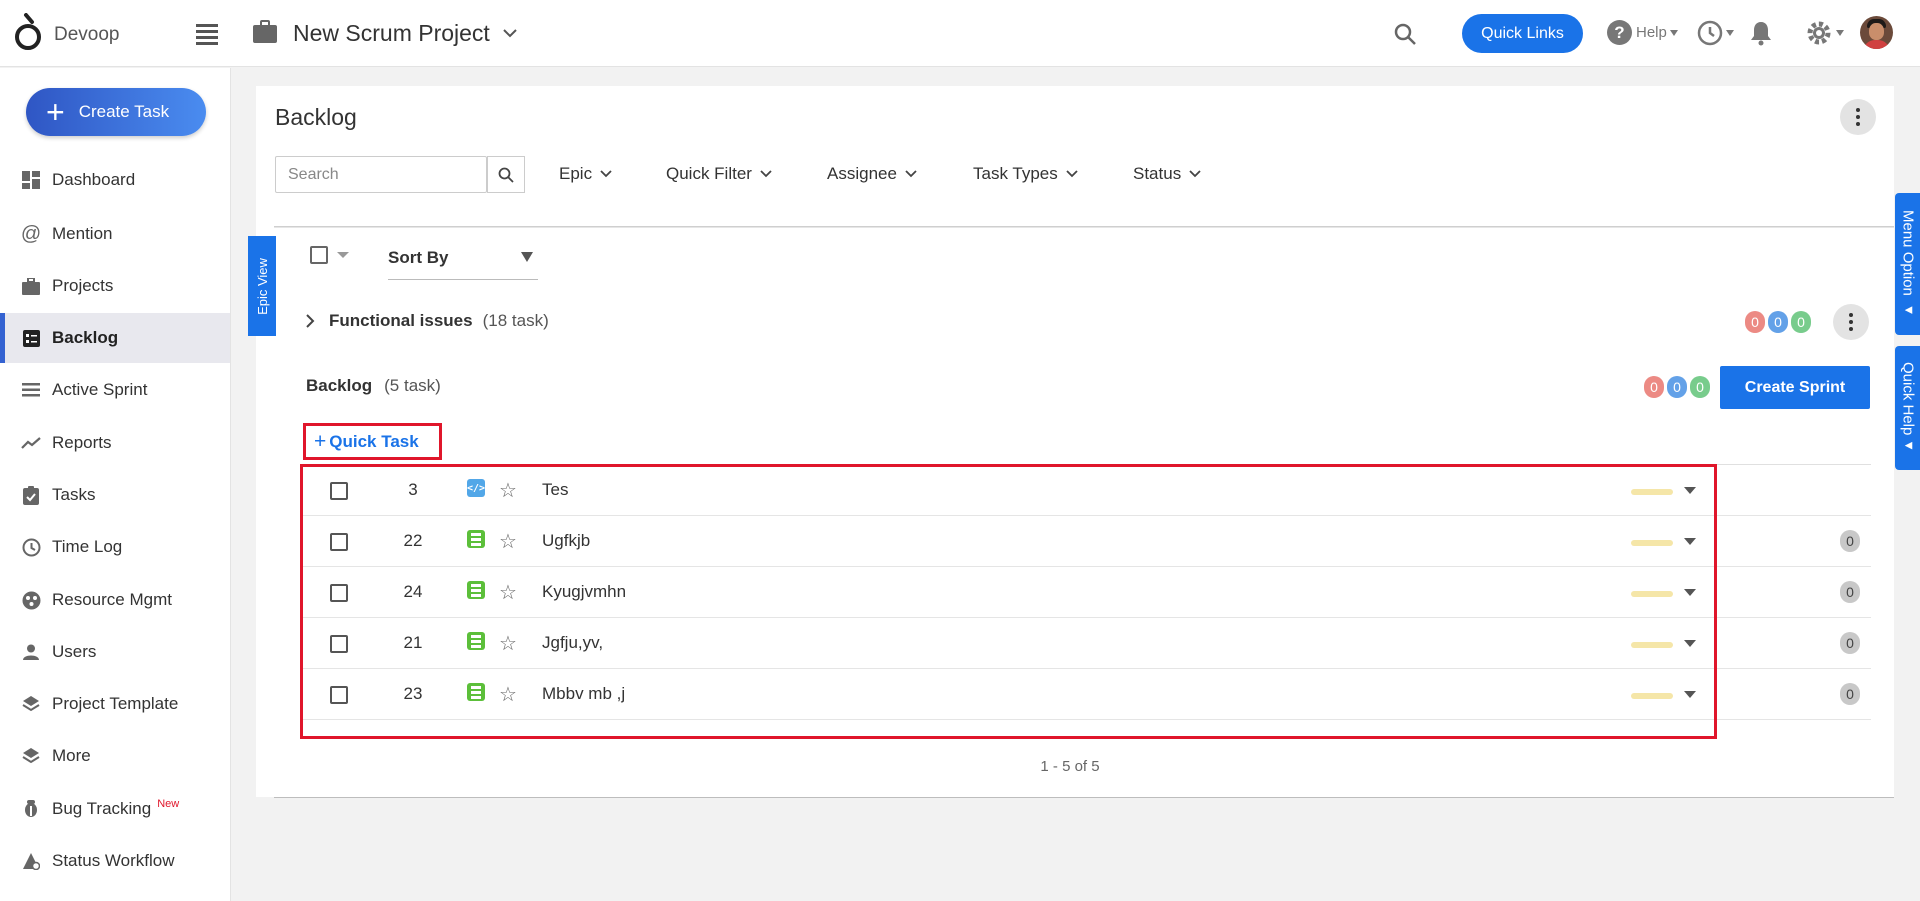 The image size is (1920, 901). I want to click on resource-icon, so click(31, 600).